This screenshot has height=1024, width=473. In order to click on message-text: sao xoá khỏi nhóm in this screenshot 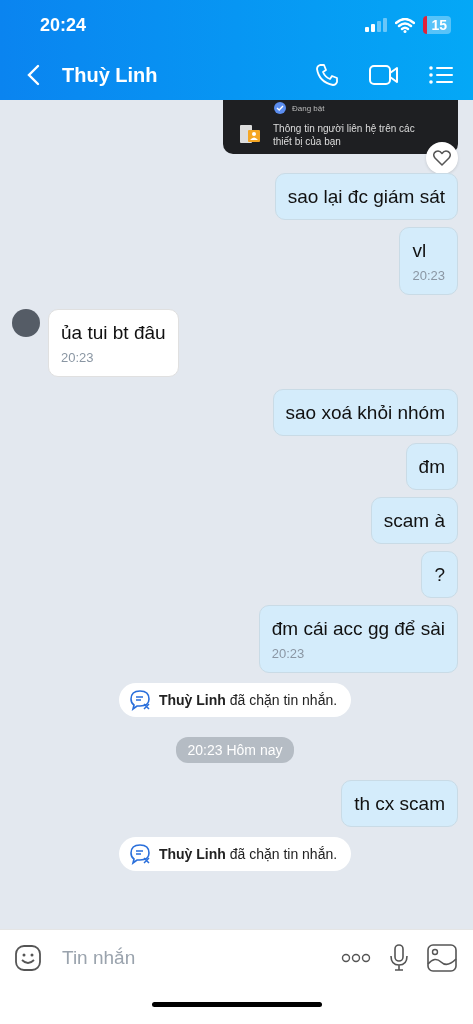, I will do `click(365, 413)`.